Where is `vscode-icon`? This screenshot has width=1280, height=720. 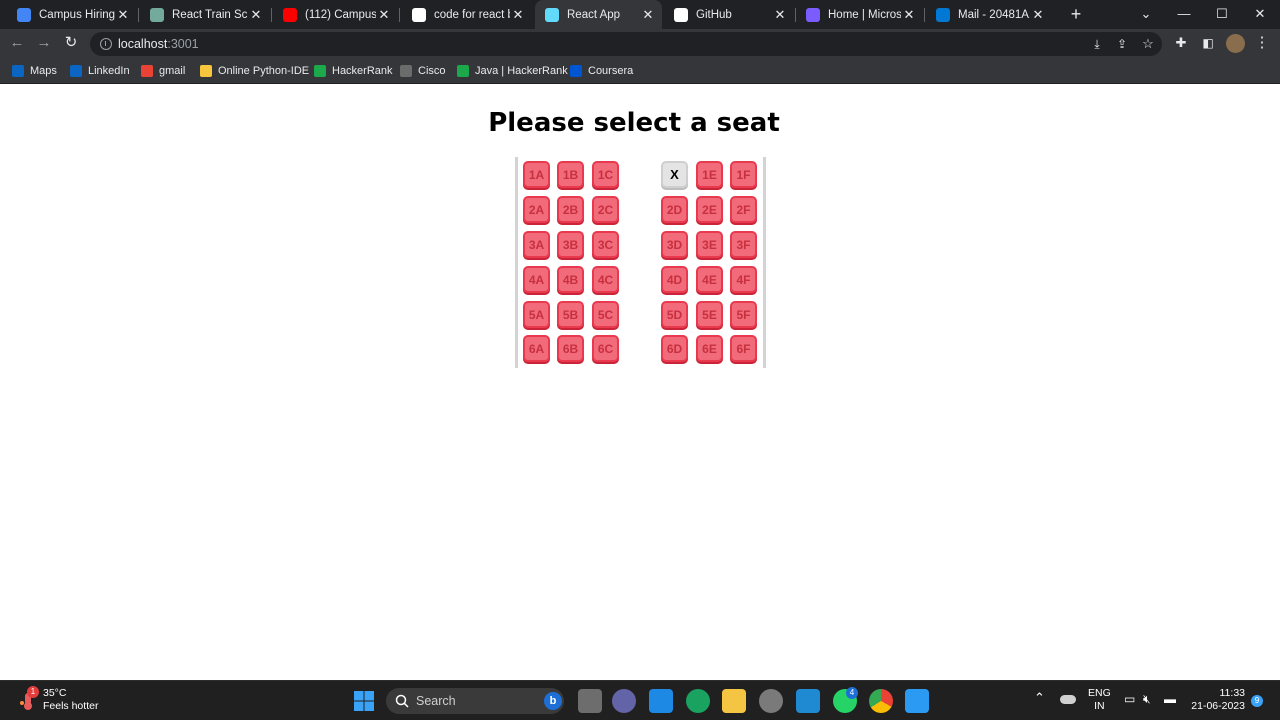 vscode-icon is located at coordinates (808, 701).